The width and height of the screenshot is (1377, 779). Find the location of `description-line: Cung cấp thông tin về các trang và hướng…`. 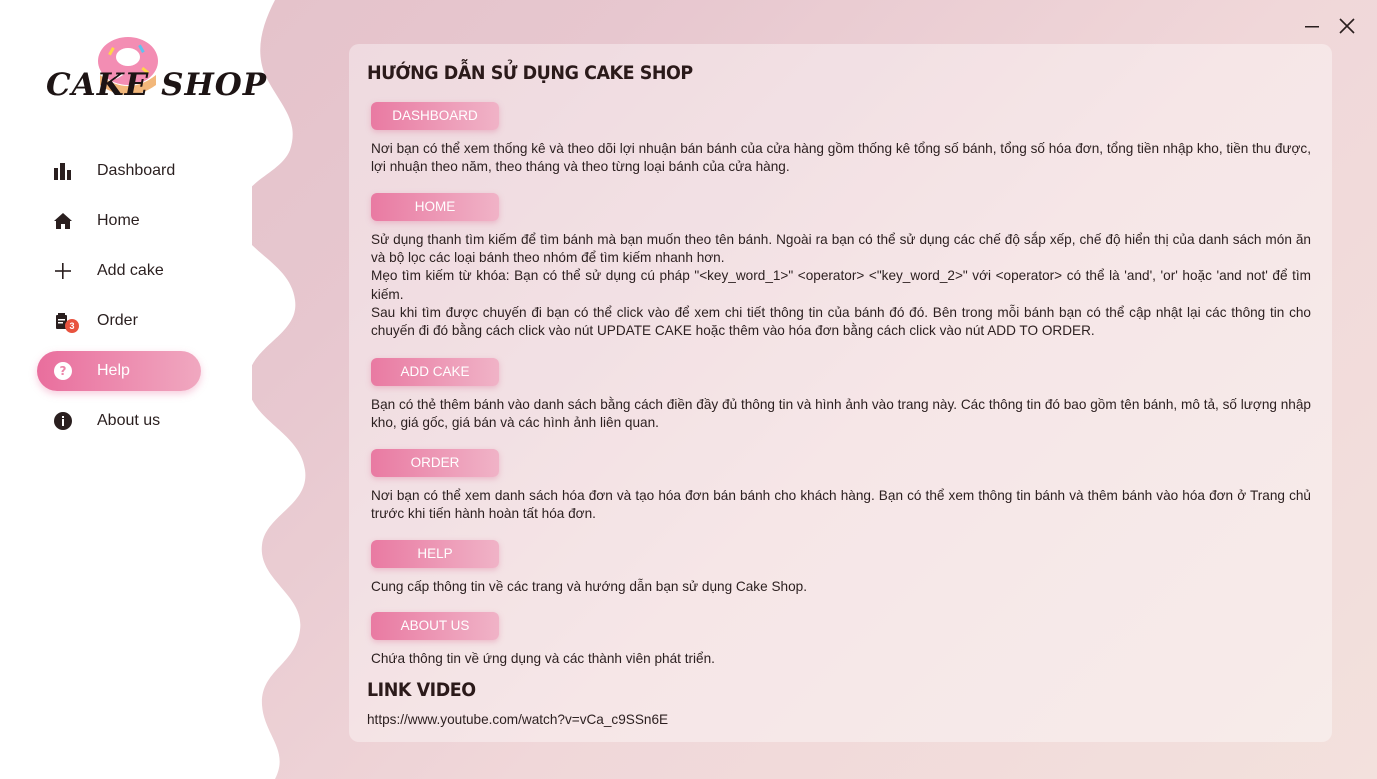

description-line: Cung cấp thông tin về các trang và hướng… is located at coordinates (589, 586).